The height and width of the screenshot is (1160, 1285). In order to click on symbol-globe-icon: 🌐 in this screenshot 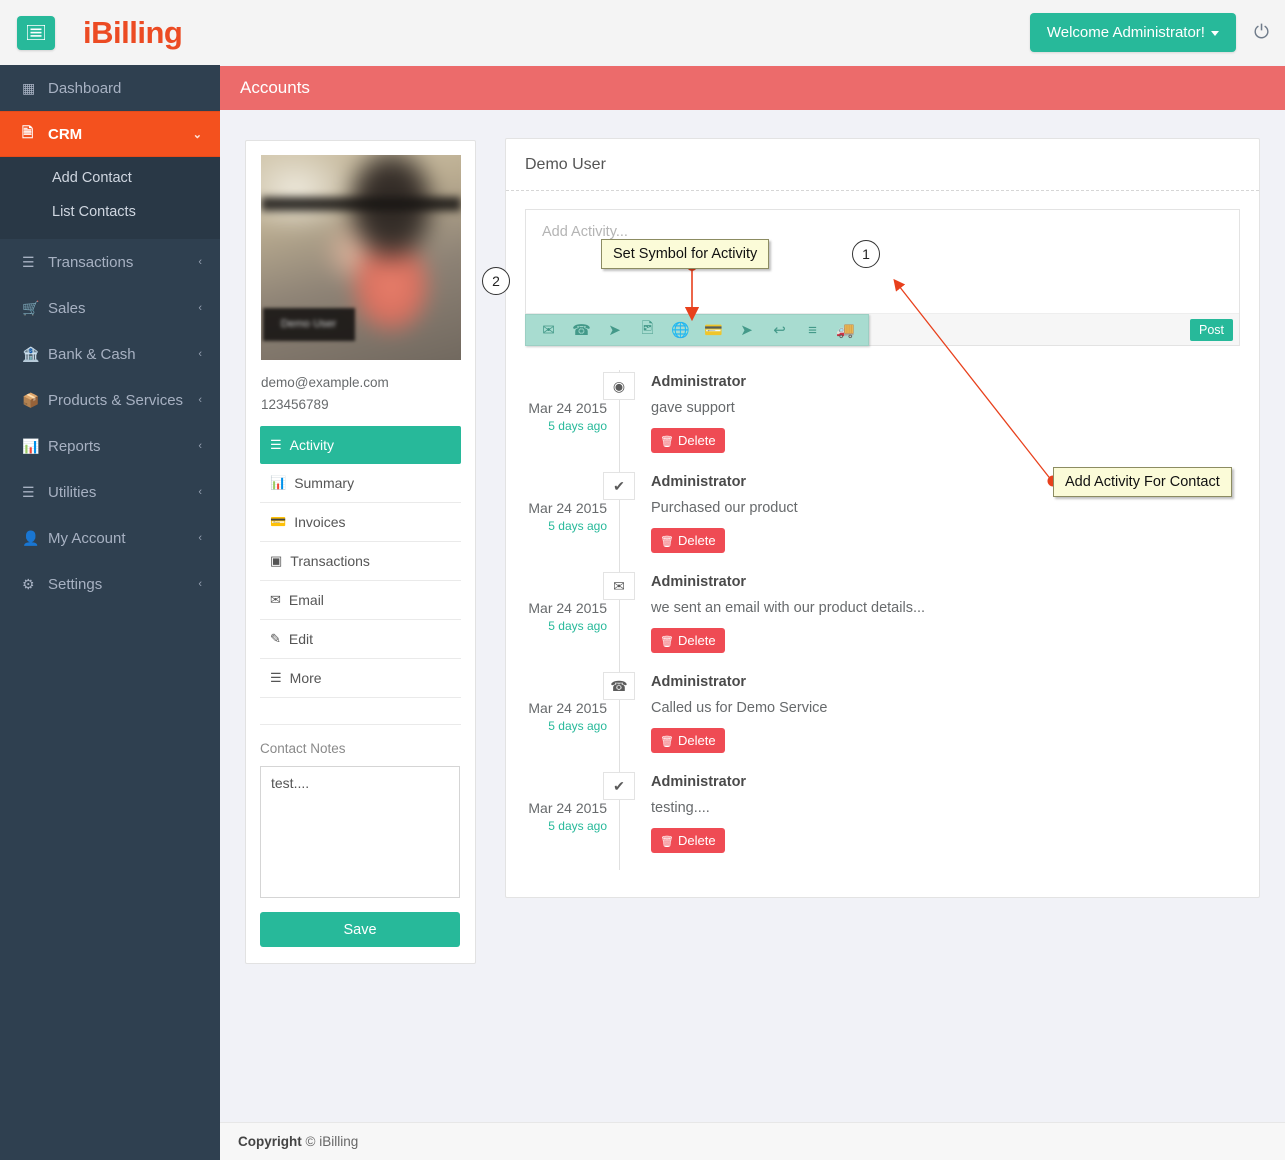, I will do `click(680, 330)`.